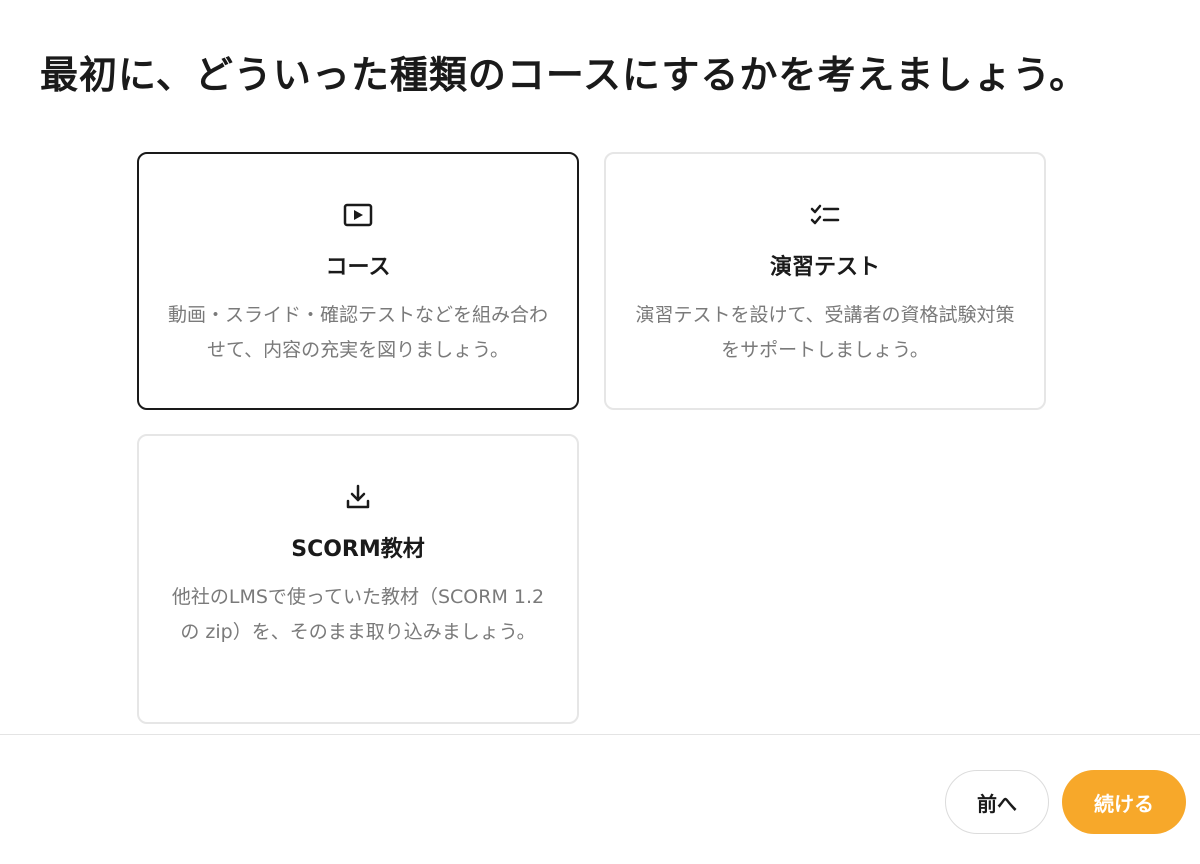 The image size is (1200, 864). What do you see at coordinates (825, 332) in the screenshot?
I see `card-description: 演習テストを設けて、受講者の資格試験対策をサポートしましょう。` at bounding box center [825, 332].